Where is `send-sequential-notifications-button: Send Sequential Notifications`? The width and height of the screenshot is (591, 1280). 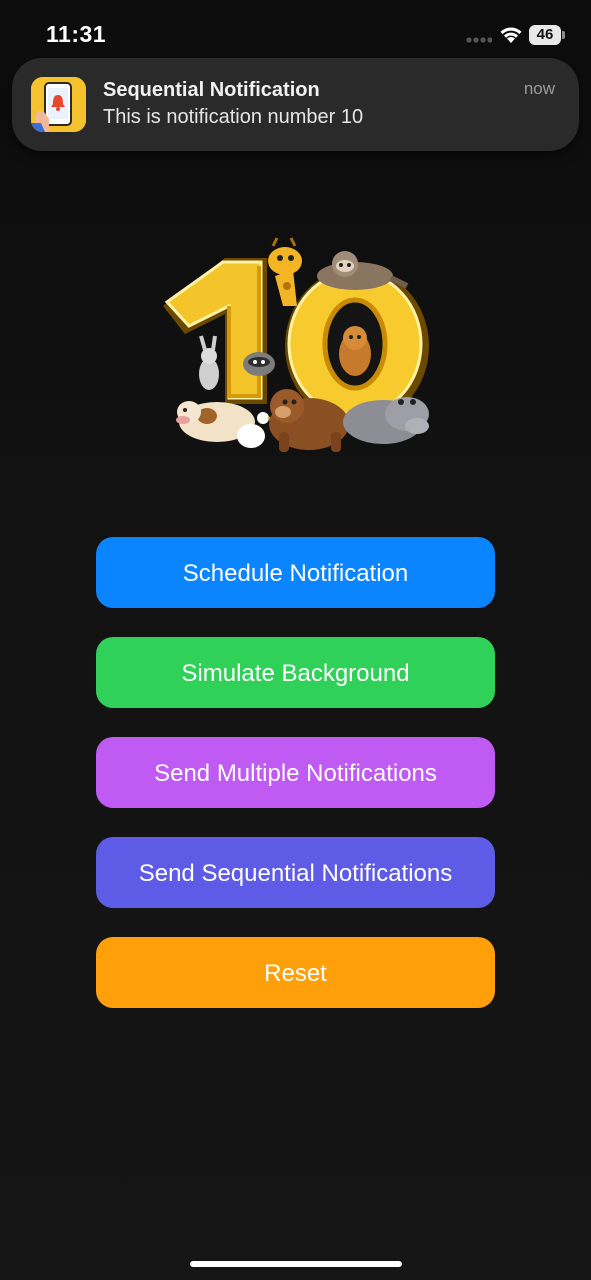
send-sequential-notifications-button: Send Sequential Notifications is located at coordinates (295, 872).